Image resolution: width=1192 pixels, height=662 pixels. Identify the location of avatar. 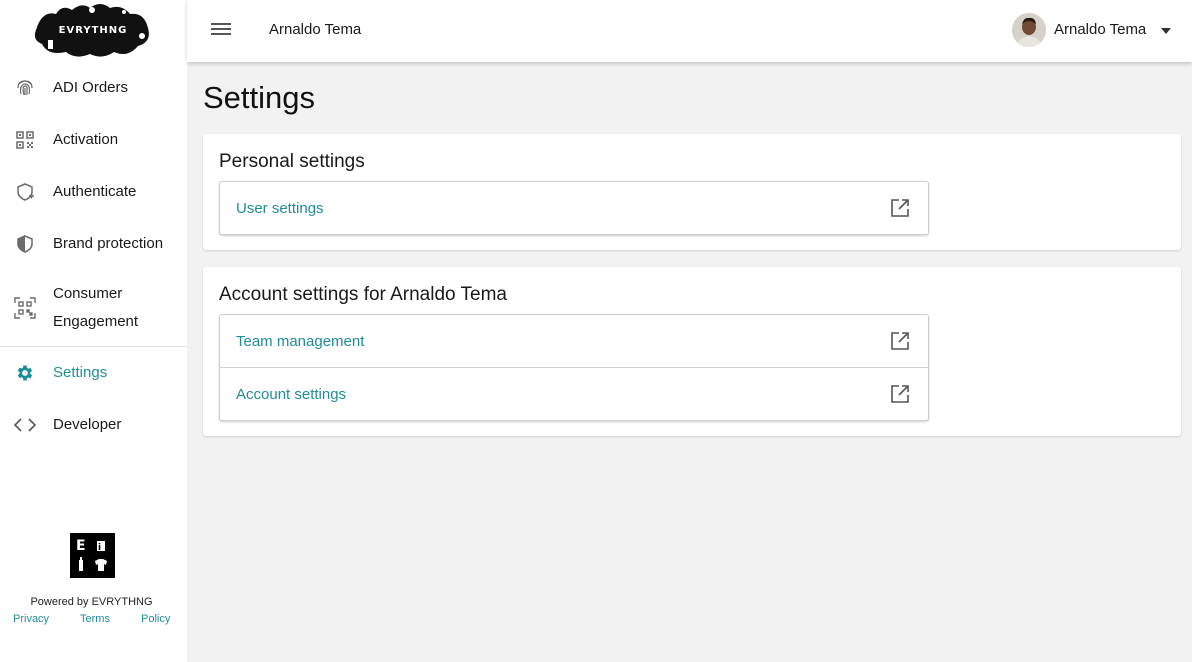
(1029, 30).